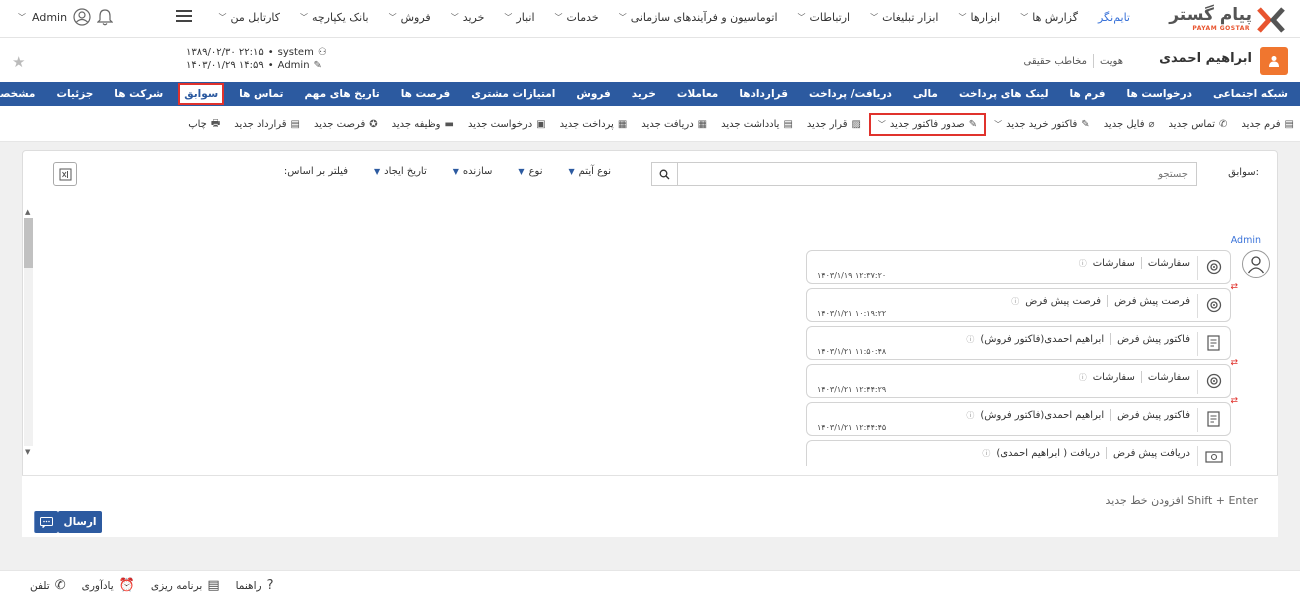 Image resolution: width=1300 pixels, height=600 pixels. Describe the element at coordinates (593, 94) in the screenshot. I see `tab-8: فروش` at that location.